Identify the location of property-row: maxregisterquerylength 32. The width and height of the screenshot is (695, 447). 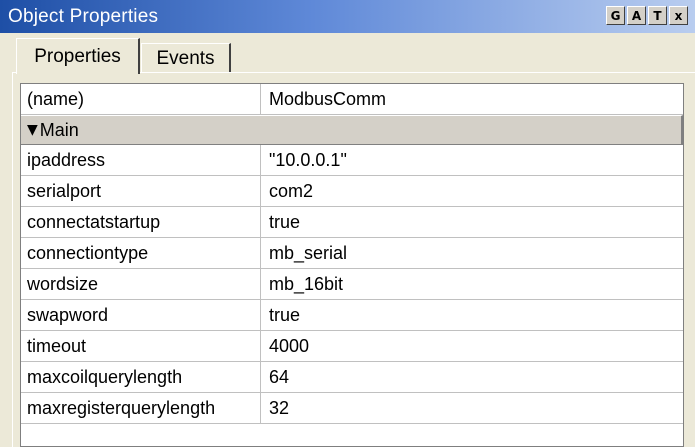
(352, 408).